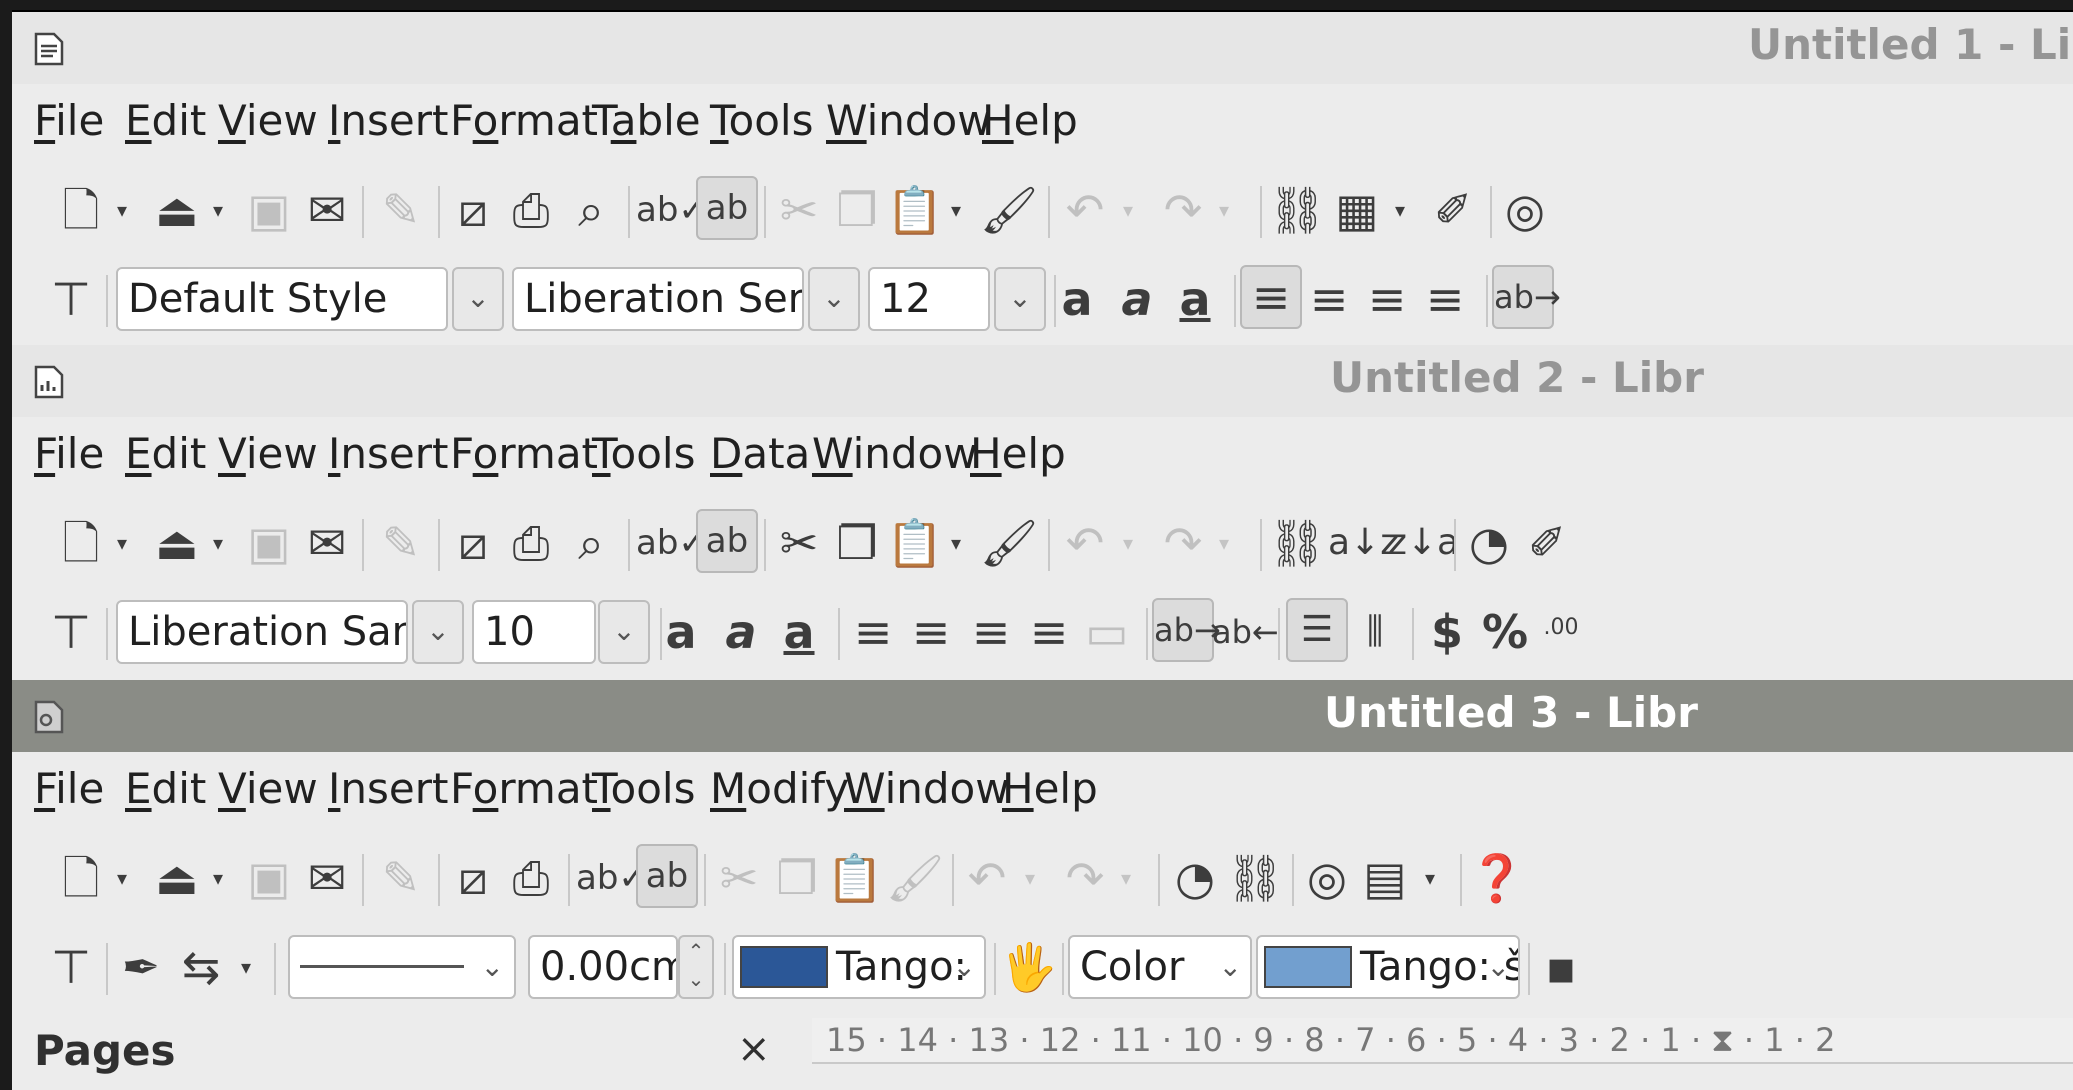 The height and width of the screenshot is (1090, 2073). Describe the element at coordinates (1160, 967) in the screenshot. I see `area-style-combo: Color ⌄` at that location.